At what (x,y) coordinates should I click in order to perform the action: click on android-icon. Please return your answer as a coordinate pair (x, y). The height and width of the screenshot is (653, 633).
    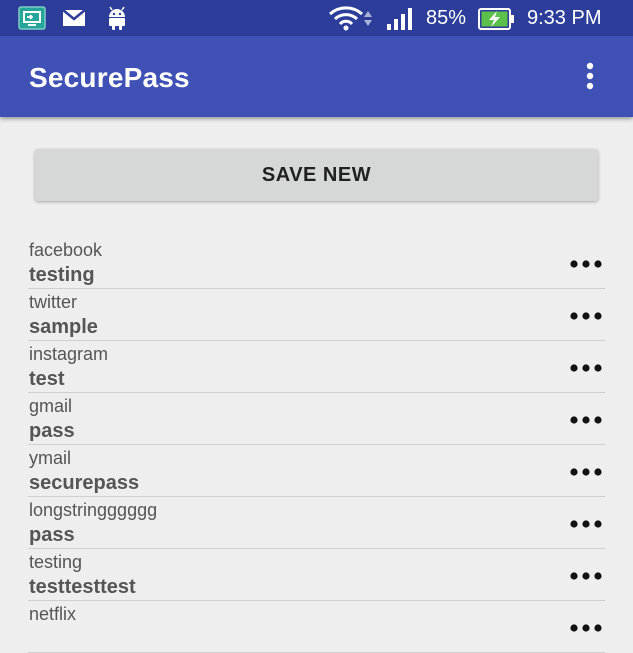
    Looking at the image, I should click on (117, 20).